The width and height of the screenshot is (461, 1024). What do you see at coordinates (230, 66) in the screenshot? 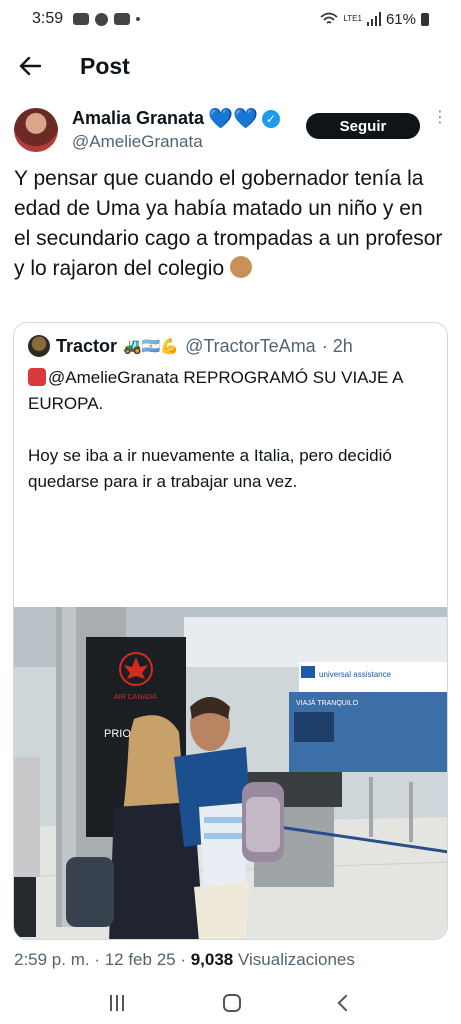
I see `post-header: Post` at bounding box center [230, 66].